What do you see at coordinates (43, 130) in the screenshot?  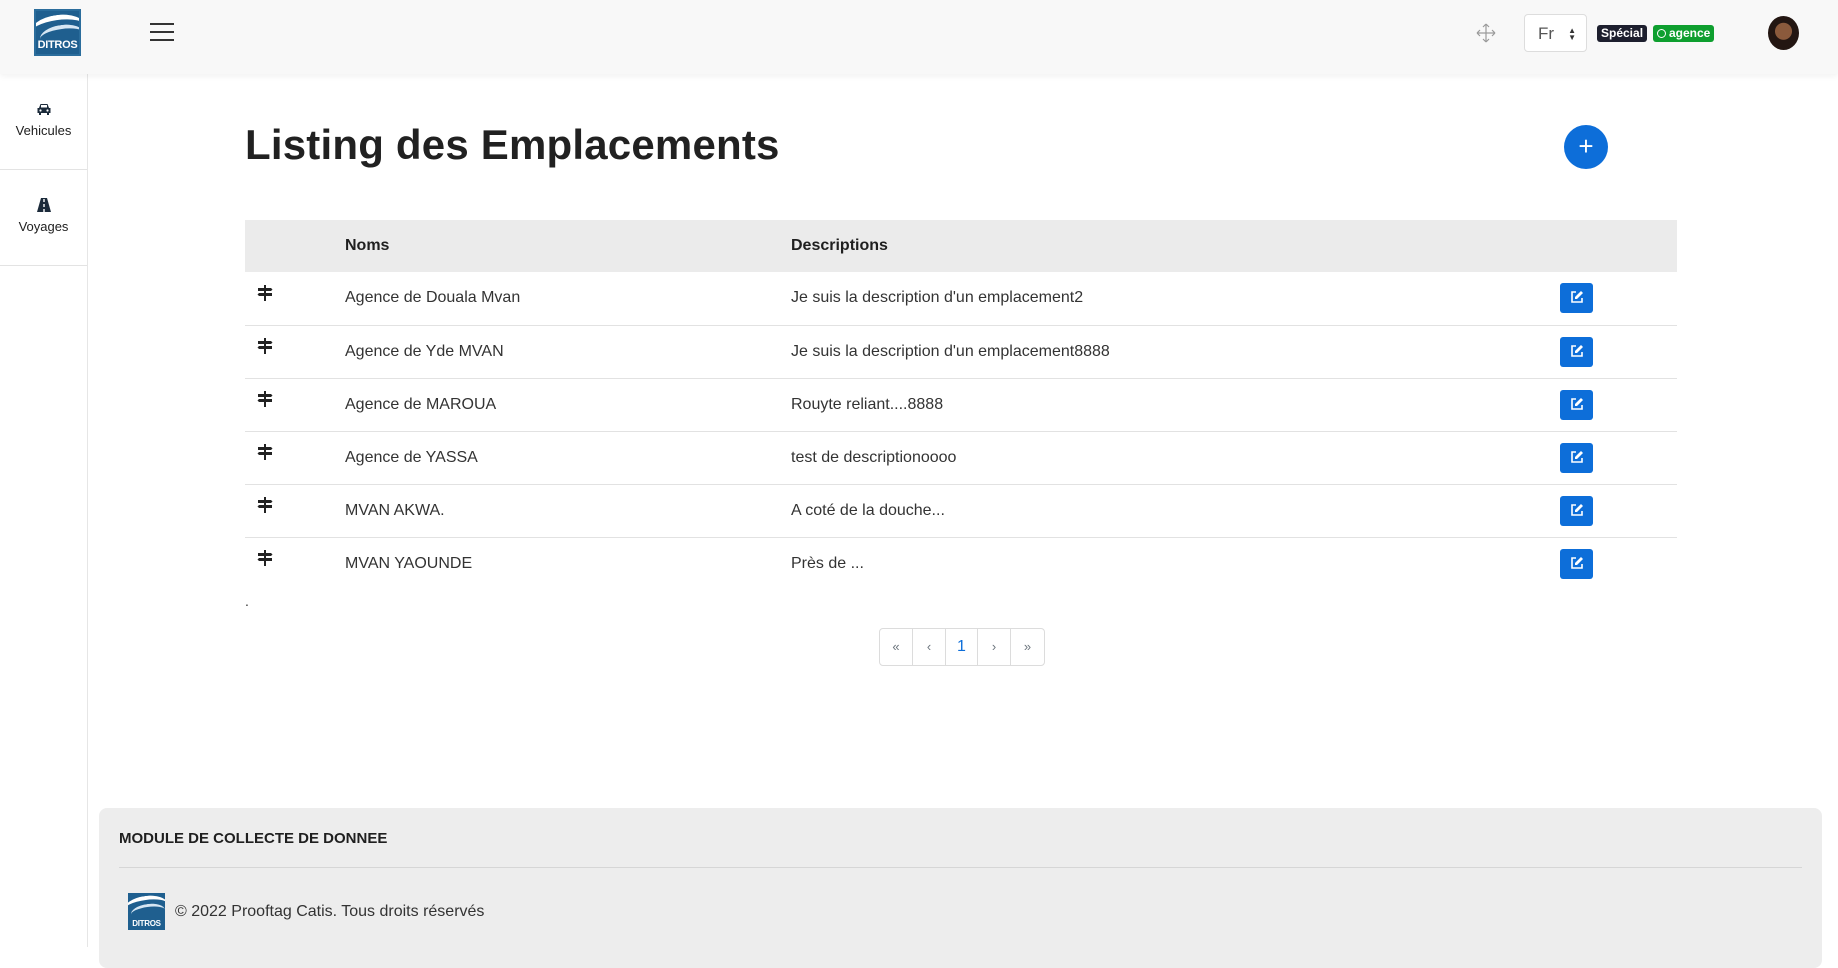 I see `sidebar-item-label: Vehicules` at bounding box center [43, 130].